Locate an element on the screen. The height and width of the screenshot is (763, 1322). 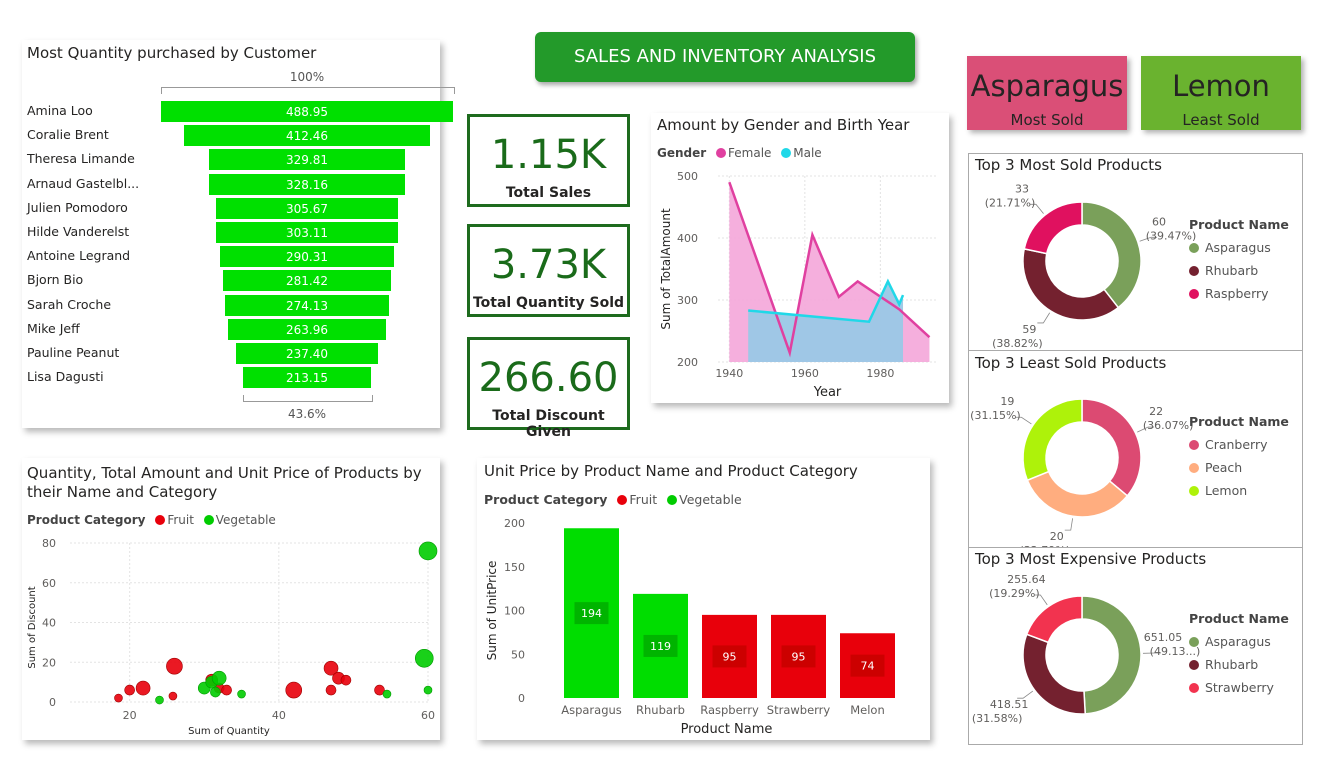
legend-item: Raspberry is located at coordinates (1239, 293).